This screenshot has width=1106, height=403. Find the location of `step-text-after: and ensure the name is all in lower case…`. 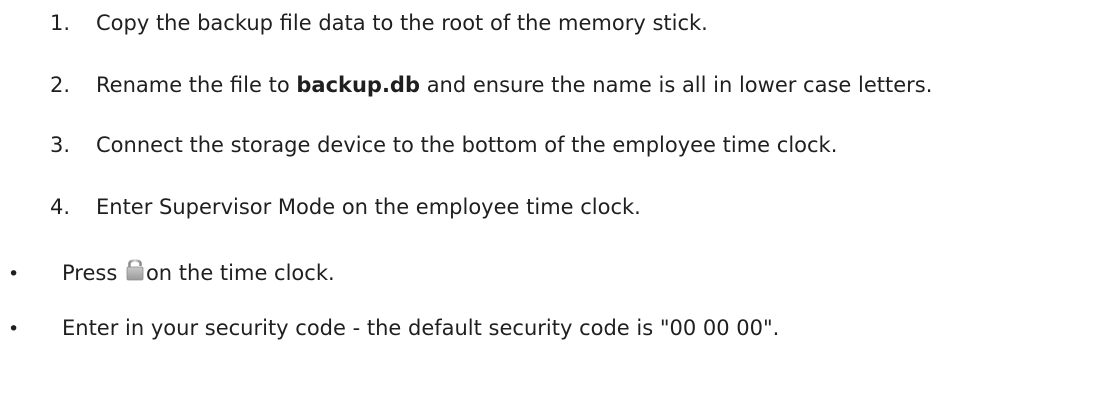

step-text-after: and ensure the name is all in lower case… is located at coordinates (676, 85).